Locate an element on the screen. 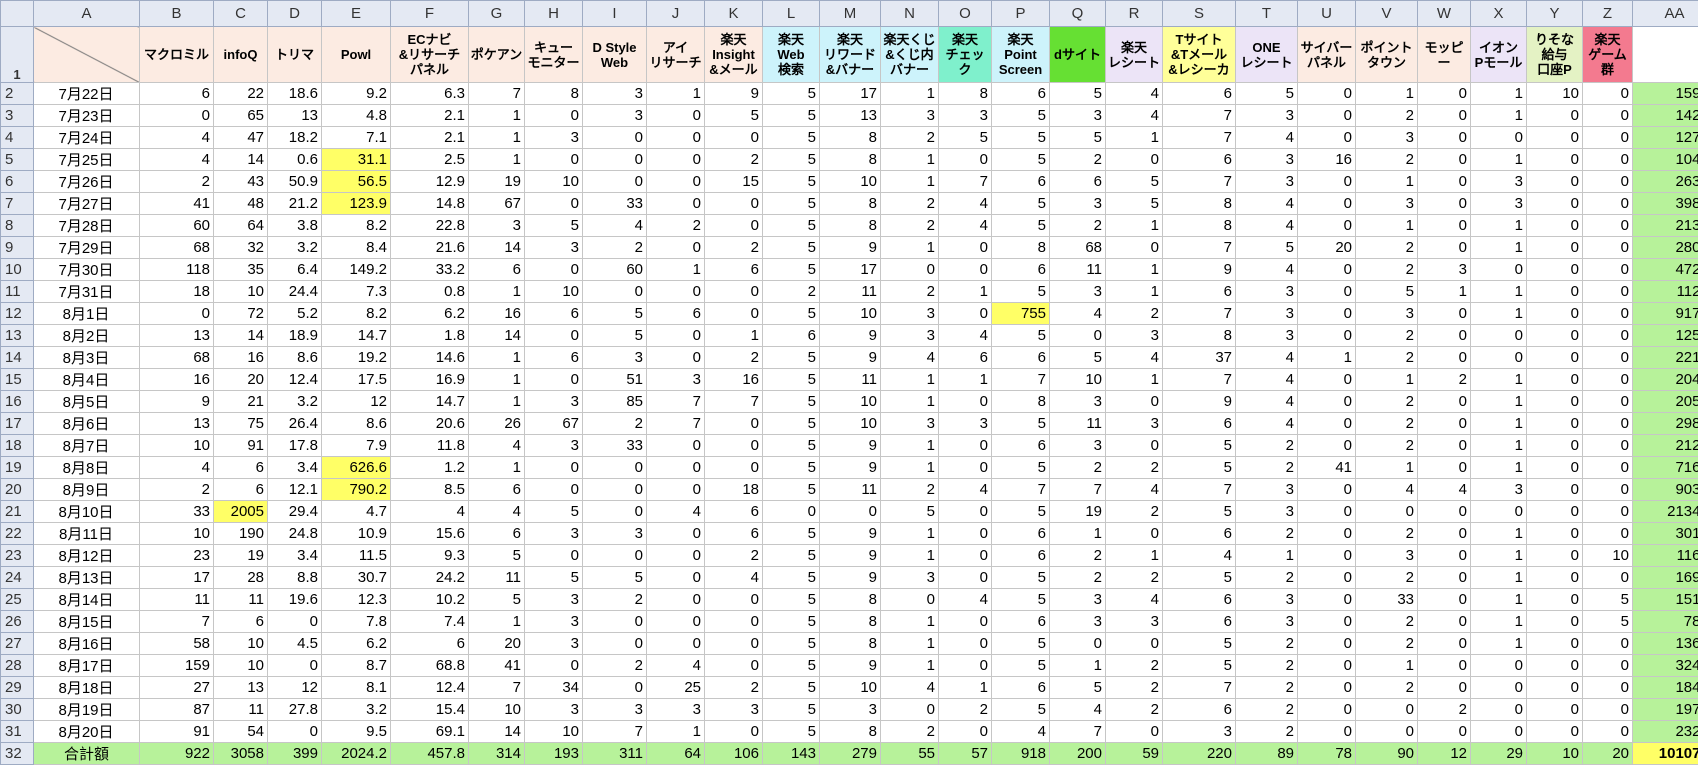 The width and height of the screenshot is (1698, 766). value-cell: 11.8 is located at coordinates (429, 445).